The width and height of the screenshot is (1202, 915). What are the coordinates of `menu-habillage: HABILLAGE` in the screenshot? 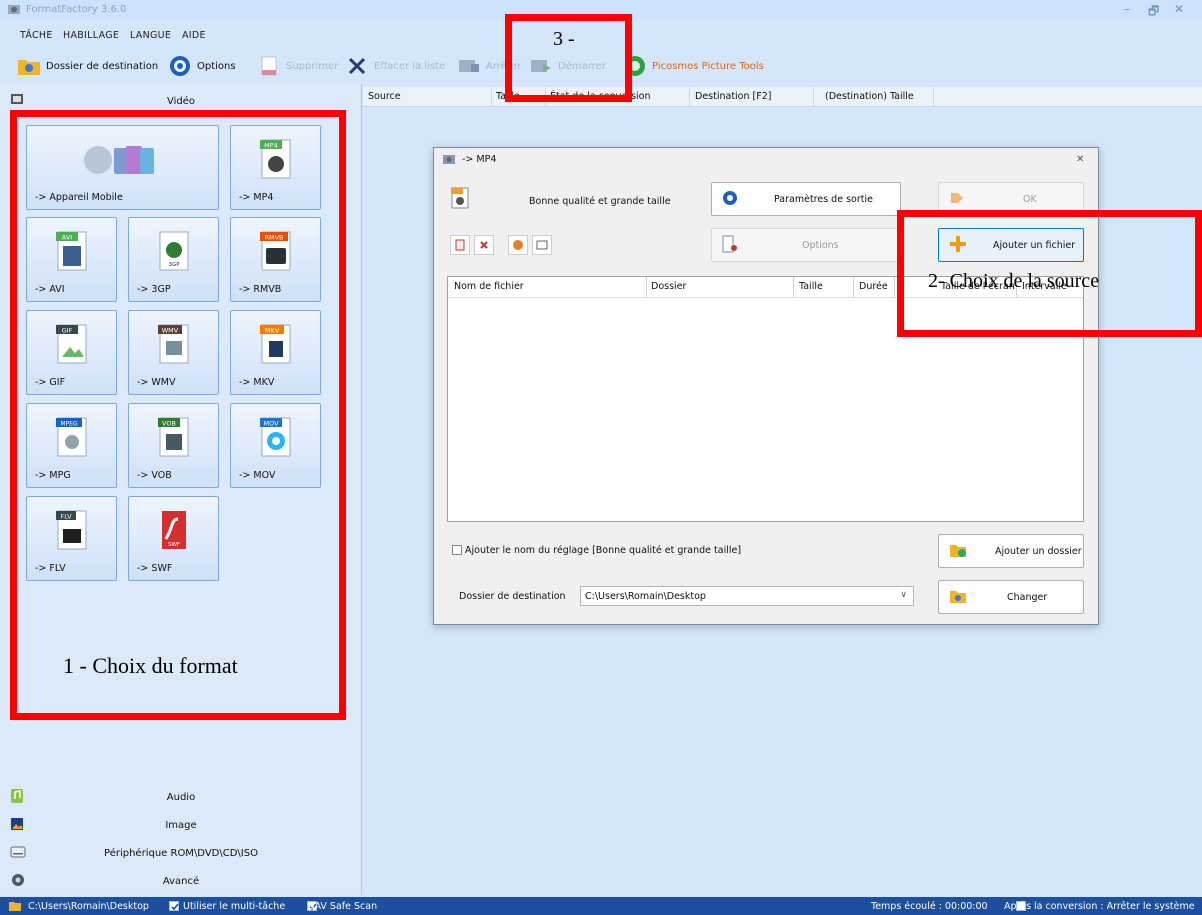 It's located at (91, 35).